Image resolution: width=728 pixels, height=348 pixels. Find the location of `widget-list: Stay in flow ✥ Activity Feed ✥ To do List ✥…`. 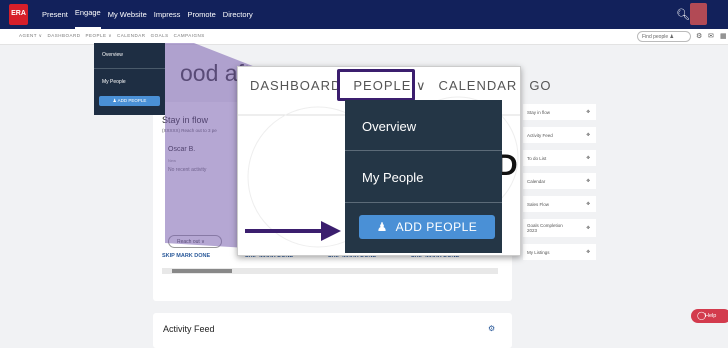

widget-list: Stay in flow ✥ Activity Feed ✥ To do List ✥… is located at coordinates (559, 185).